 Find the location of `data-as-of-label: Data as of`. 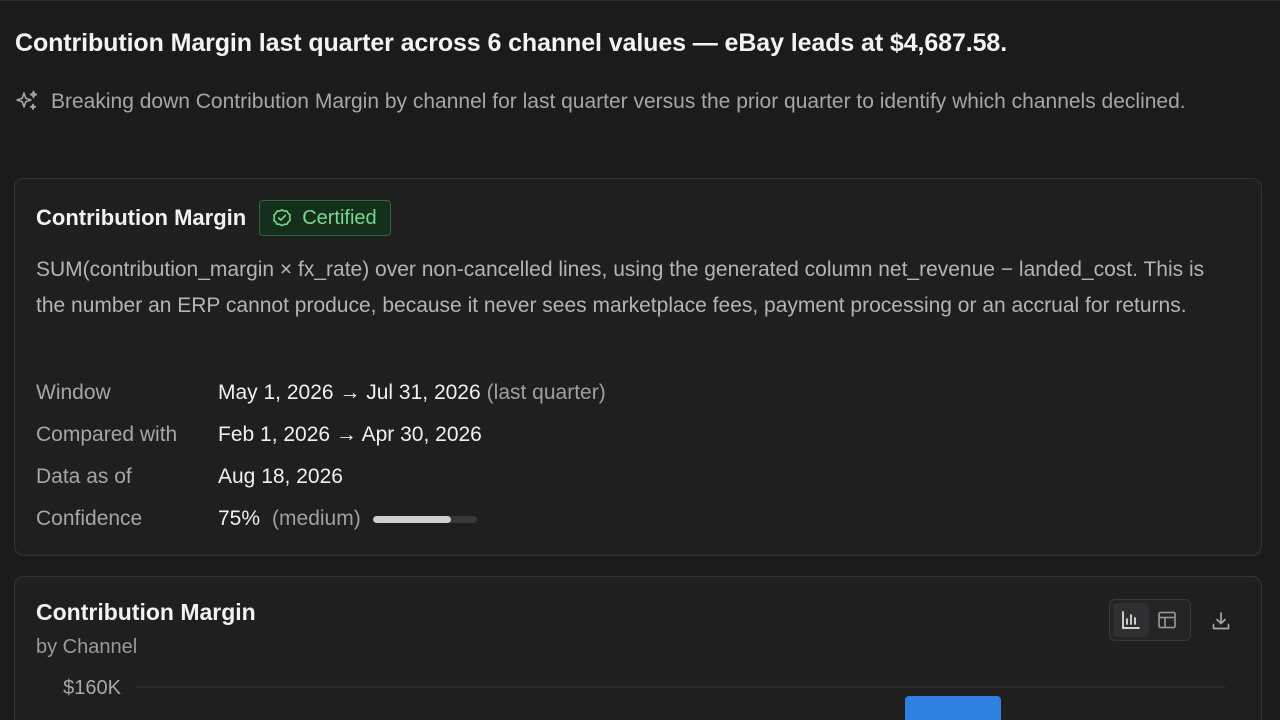

data-as-of-label: Data as of is located at coordinates (84, 476).